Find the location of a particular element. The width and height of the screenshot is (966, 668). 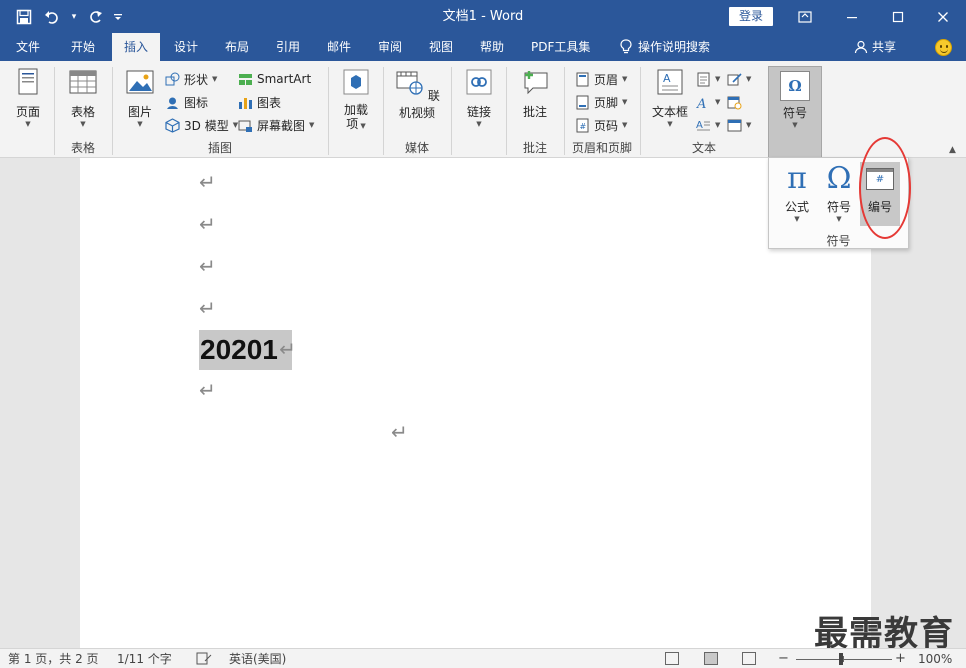

page-number-button: # 页码 ▼ is located at coordinates (601, 125).